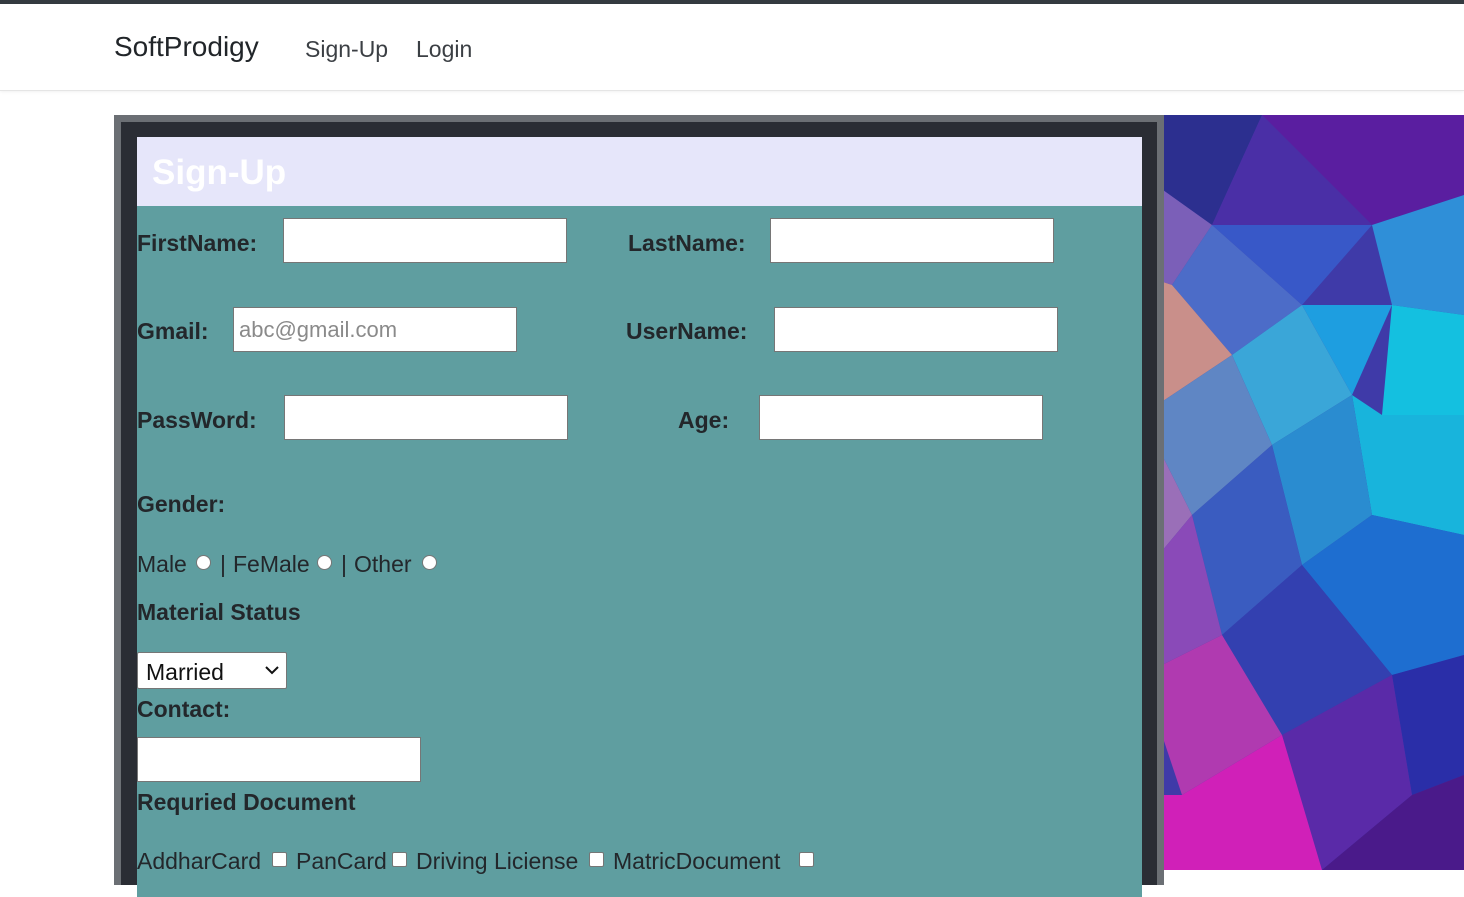 The image size is (1464, 897). I want to click on nav-link-signup: Sign-Up, so click(346, 49).